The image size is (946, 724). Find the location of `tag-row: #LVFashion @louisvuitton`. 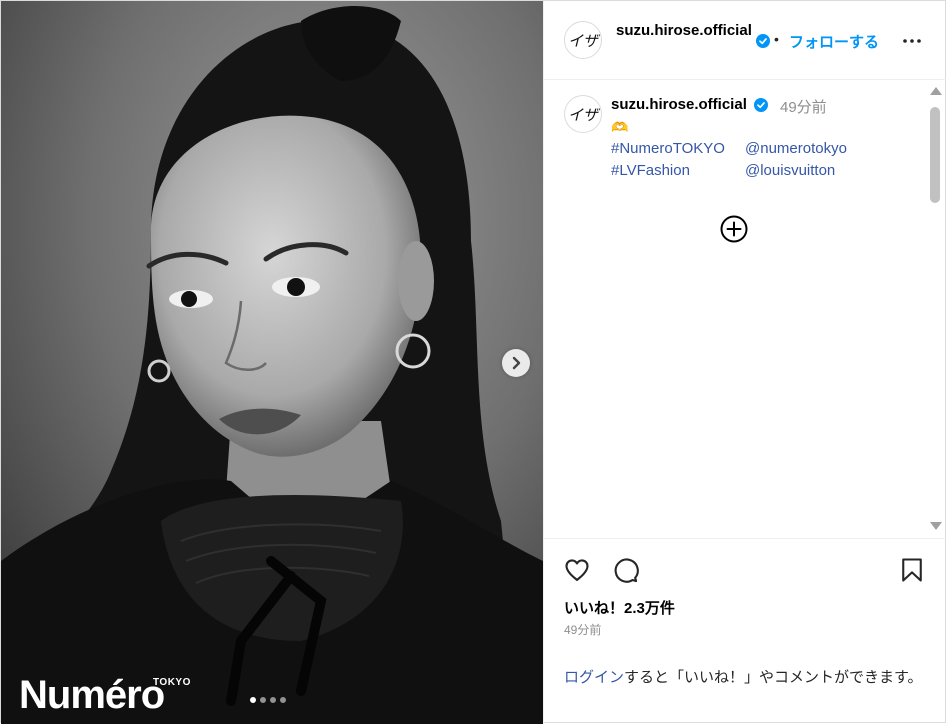

tag-row: #LVFashion @louisvuitton is located at coordinates (729, 171).